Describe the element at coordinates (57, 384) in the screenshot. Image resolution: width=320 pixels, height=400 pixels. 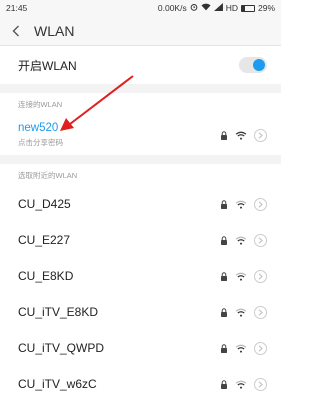
I see `network-name: CU_iTV_w6zC` at that location.